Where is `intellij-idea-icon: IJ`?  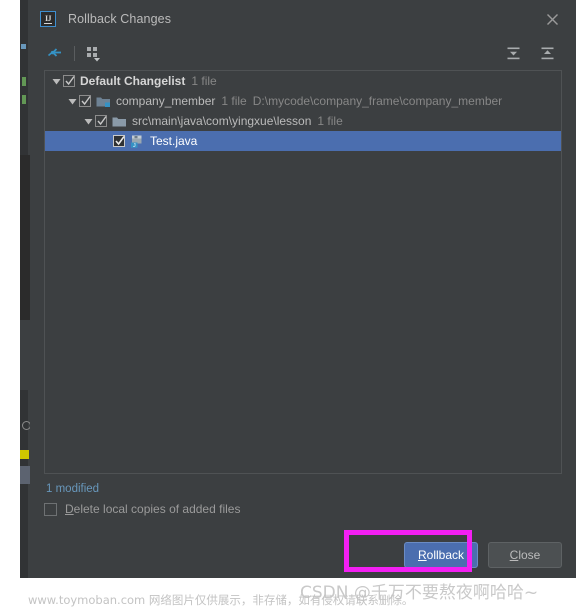
intellij-idea-icon: IJ is located at coordinates (48, 19).